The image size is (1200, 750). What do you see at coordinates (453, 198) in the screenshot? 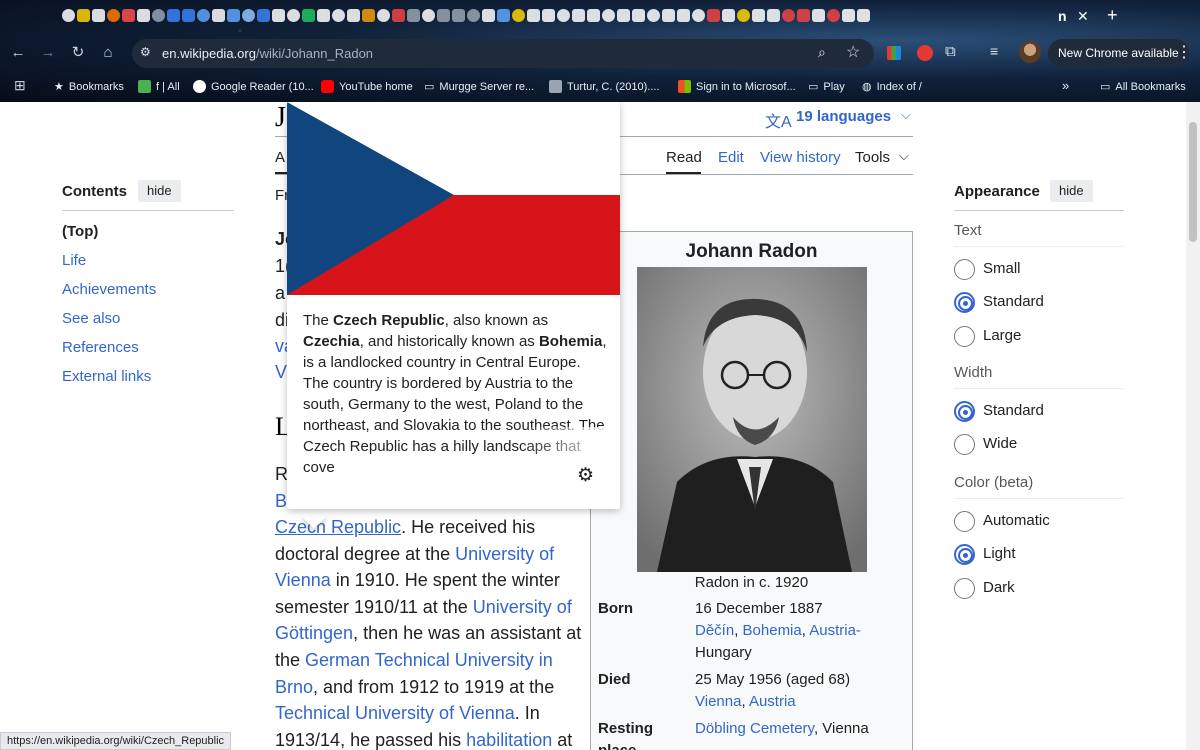
I see `czech-flag-image` at bounding box center [453, 198].